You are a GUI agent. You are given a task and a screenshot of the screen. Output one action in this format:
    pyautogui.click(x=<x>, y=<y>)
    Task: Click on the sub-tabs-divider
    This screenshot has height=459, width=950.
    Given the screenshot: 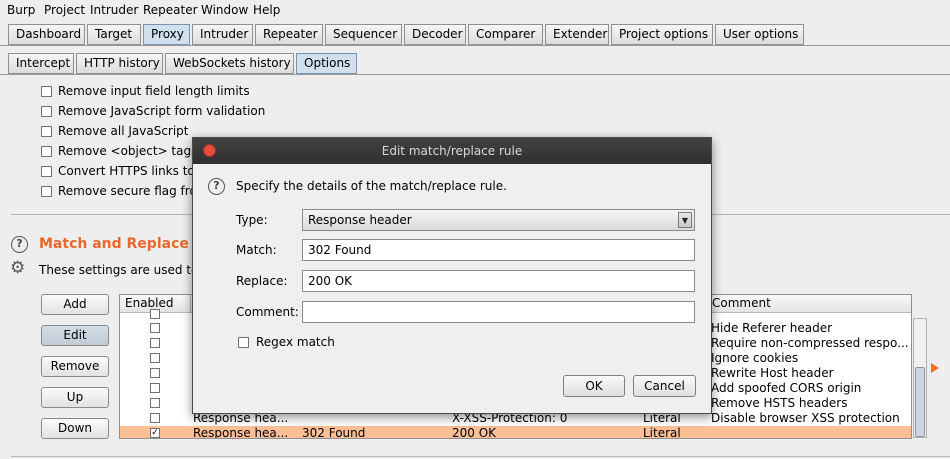 What is the action you would take?
    pyautogui.click(x=475, y=74)
    